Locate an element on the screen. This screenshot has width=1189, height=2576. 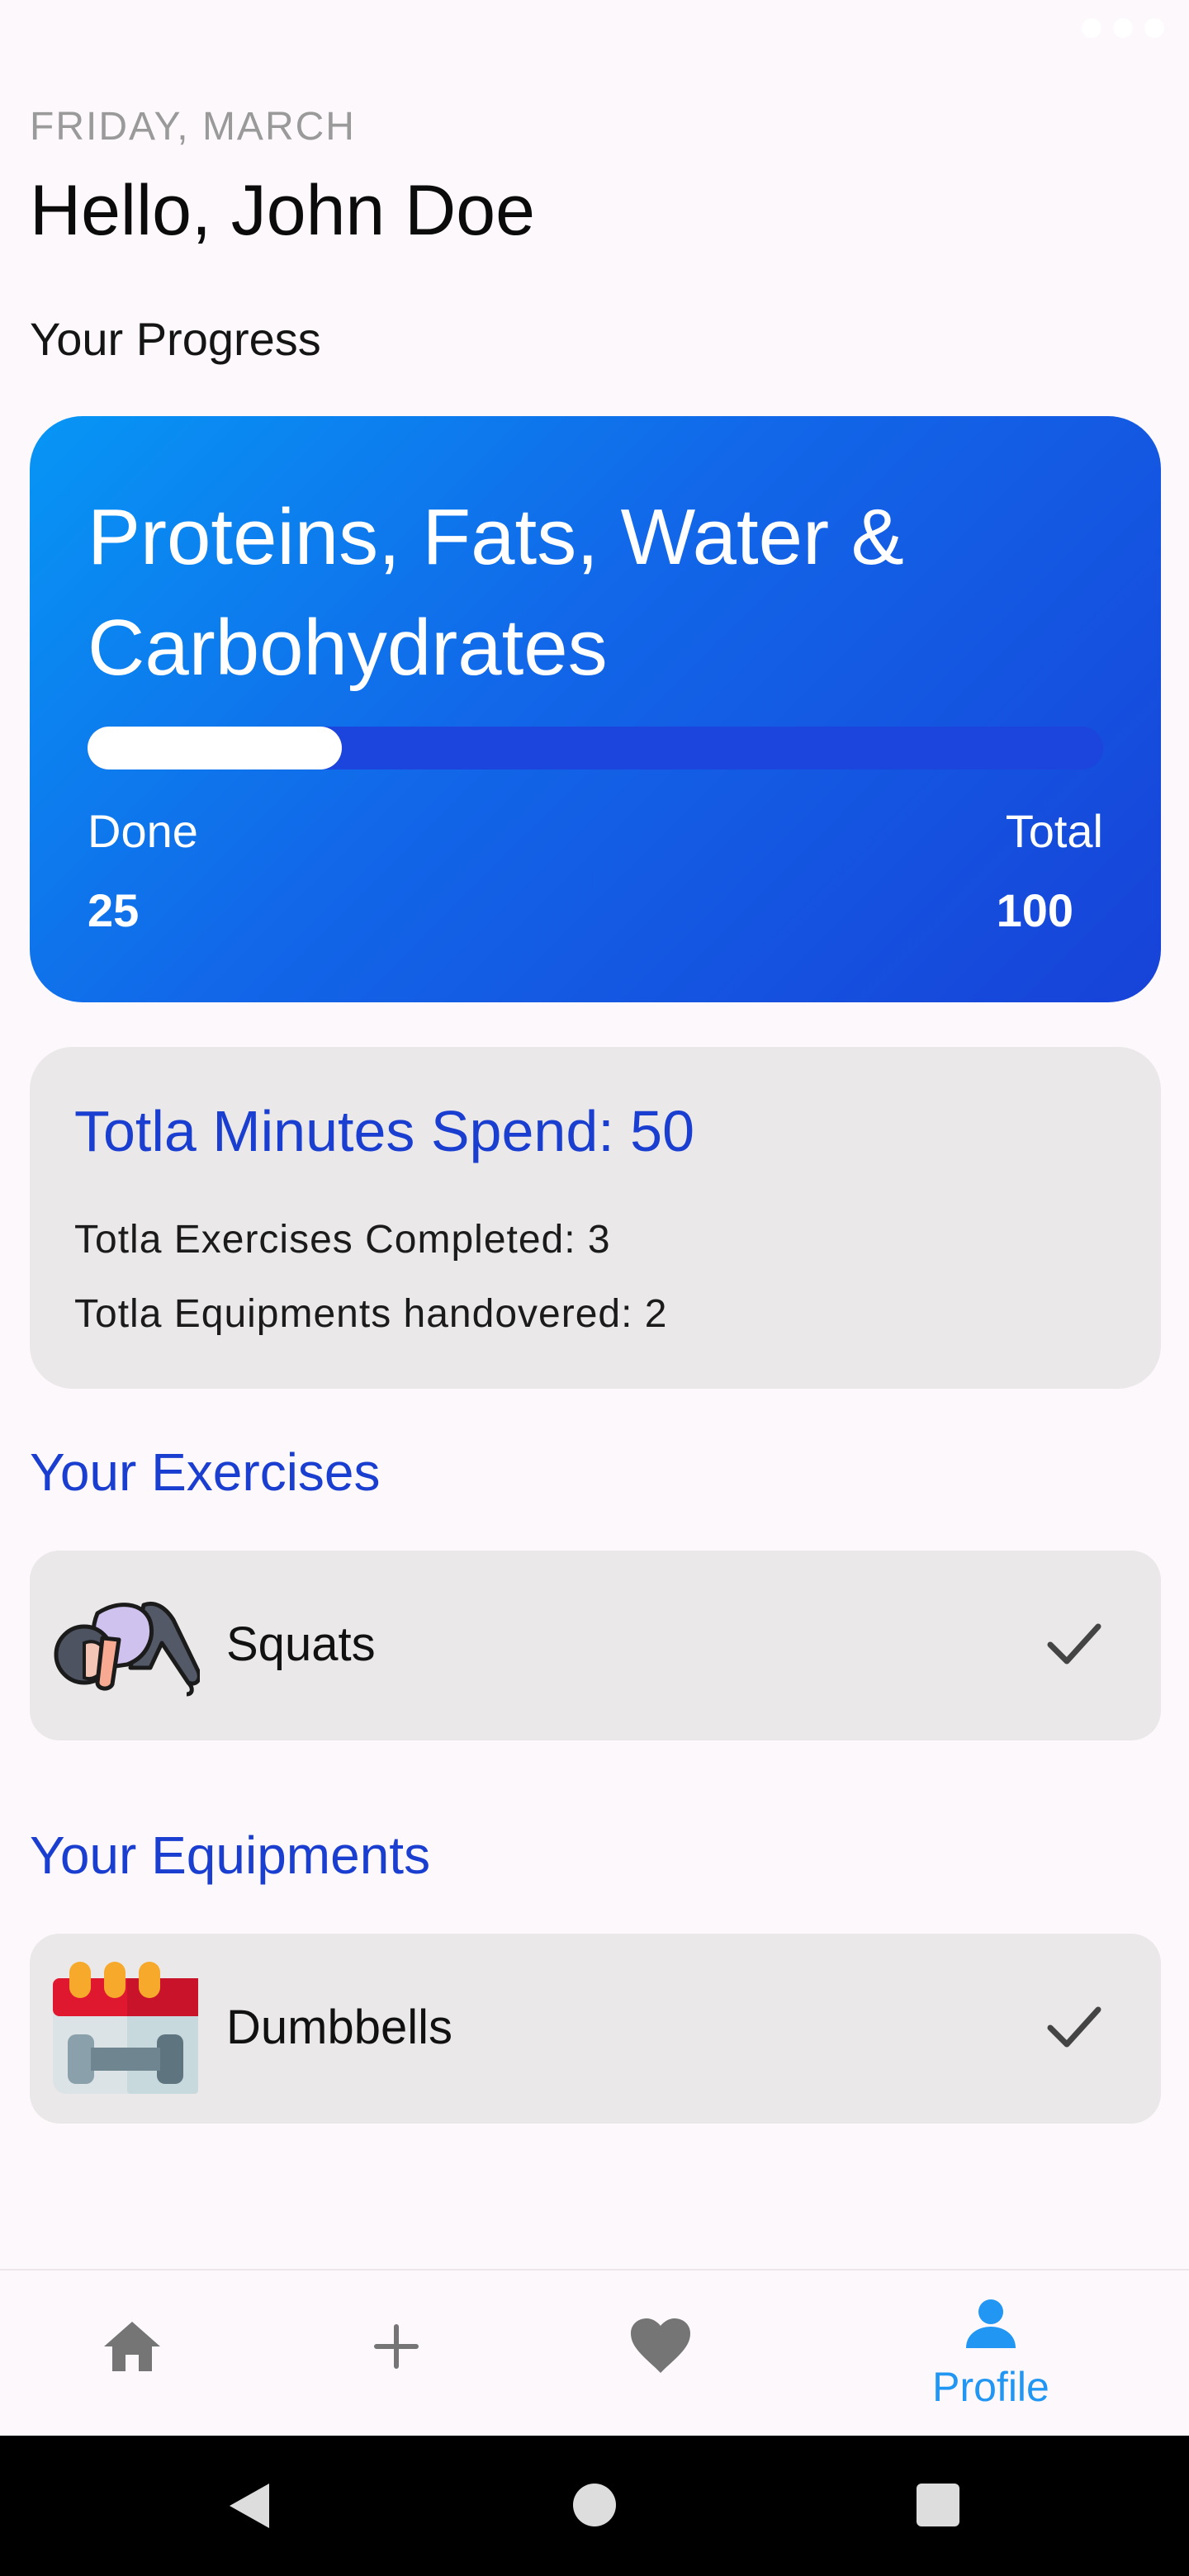
wifi-icon is located at coordinates (1091, 28).